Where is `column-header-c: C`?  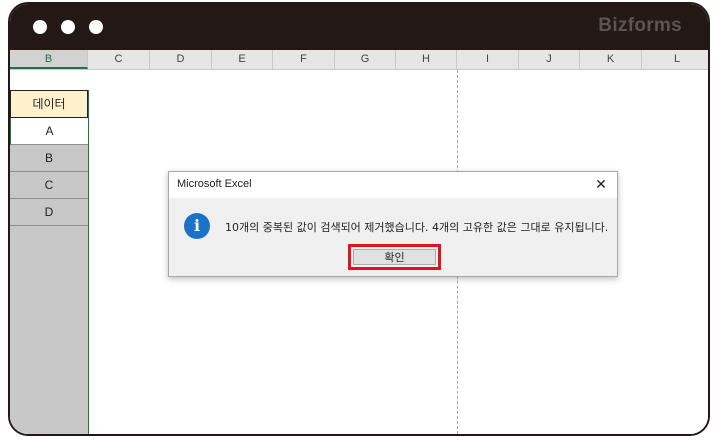 column-header-c: C is located at coordinates (119, 59).